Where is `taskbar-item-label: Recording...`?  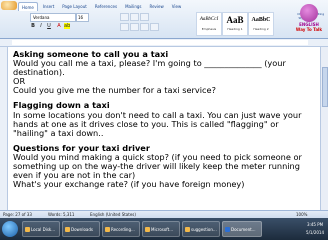
taskbar-item-label: Recording... is located at coordinates (123, 229).